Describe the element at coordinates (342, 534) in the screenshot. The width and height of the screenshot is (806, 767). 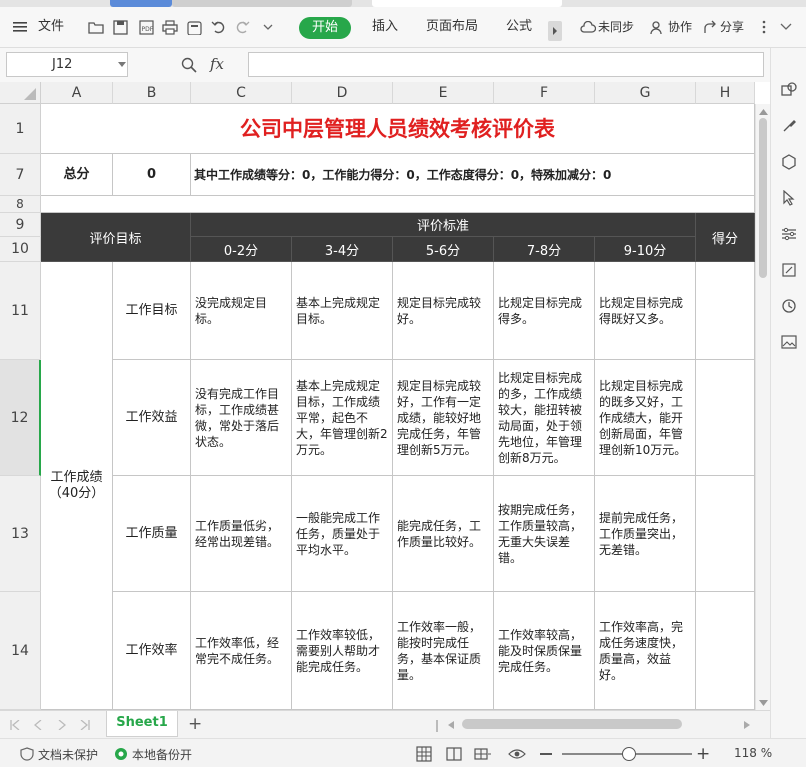
I see `criteria-cell: 一般能完成工作任务，质量处于平均水平。` at that location.